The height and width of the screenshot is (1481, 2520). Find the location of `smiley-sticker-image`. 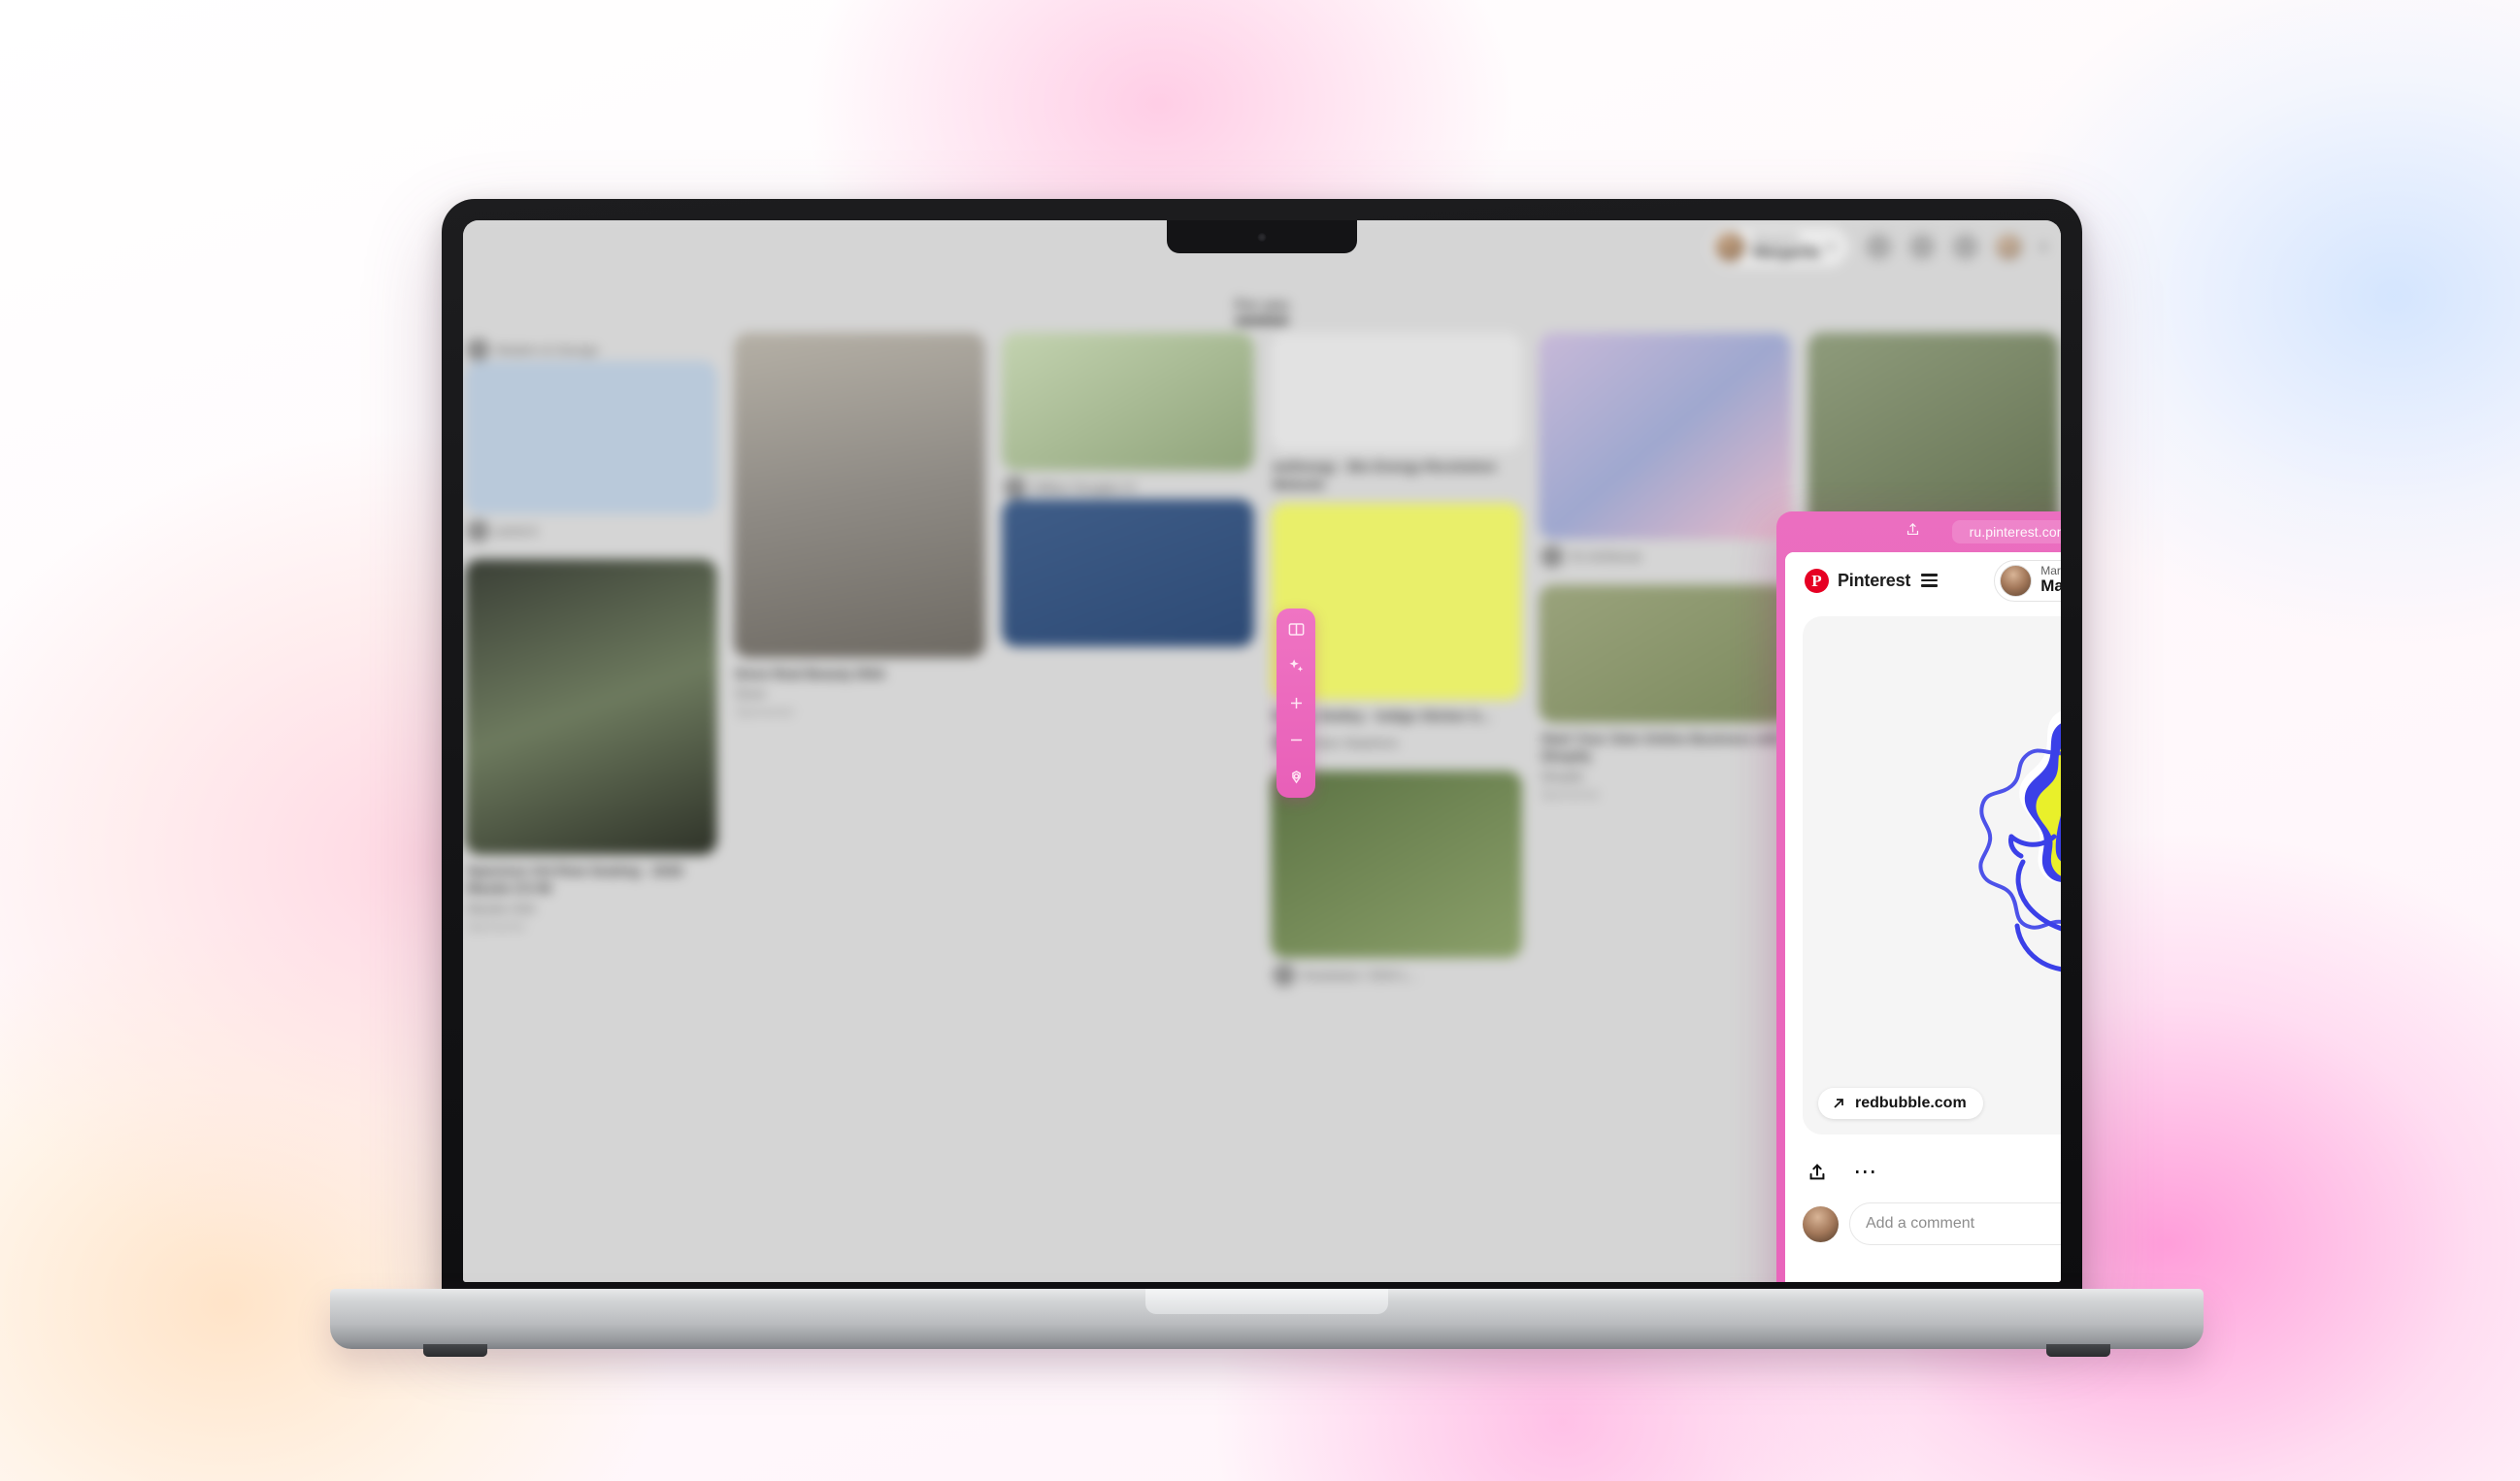

smiley-sticker-image is located at coordinates (1932, 876).